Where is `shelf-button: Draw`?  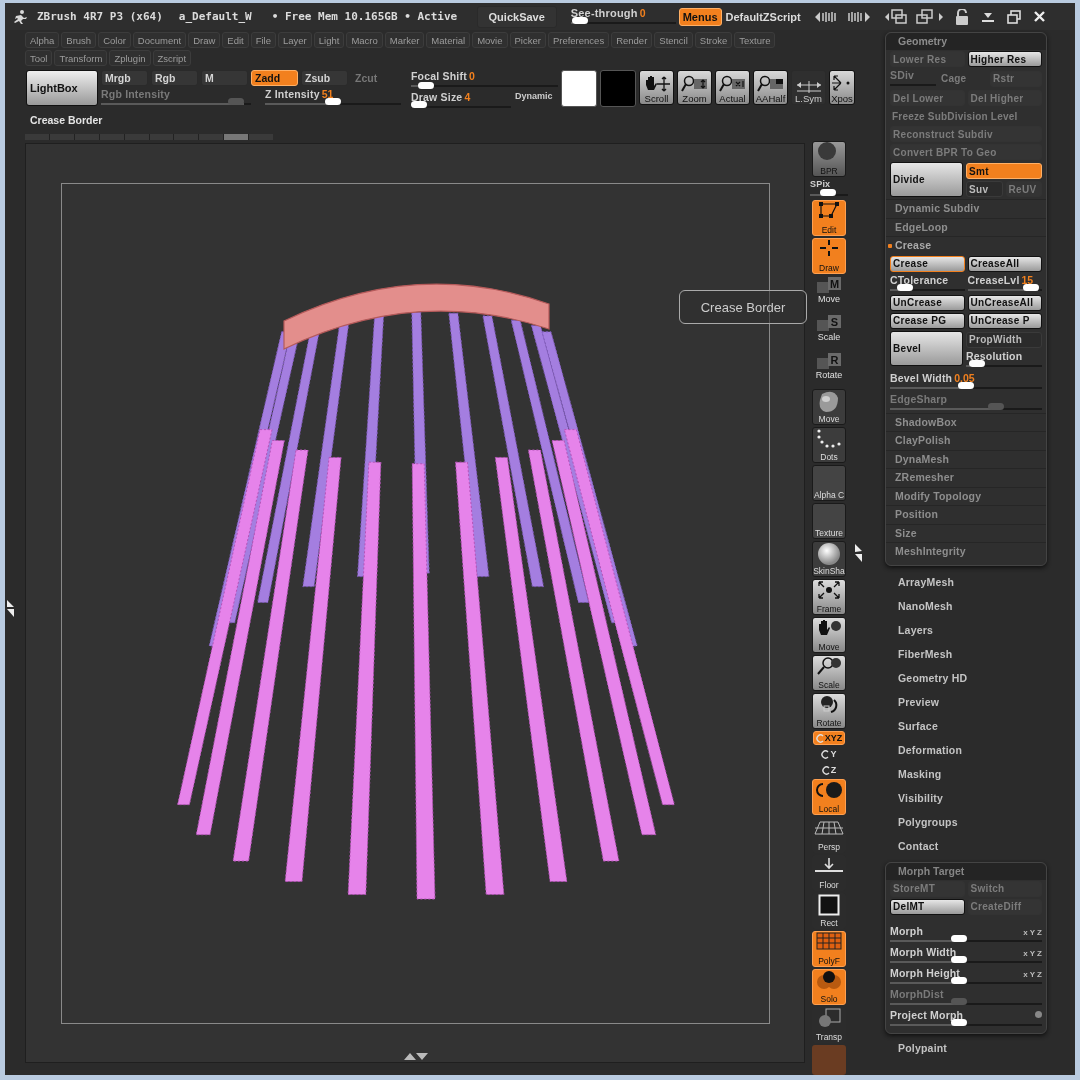 shelf-button: Draw is located at coordinates (829, 256).